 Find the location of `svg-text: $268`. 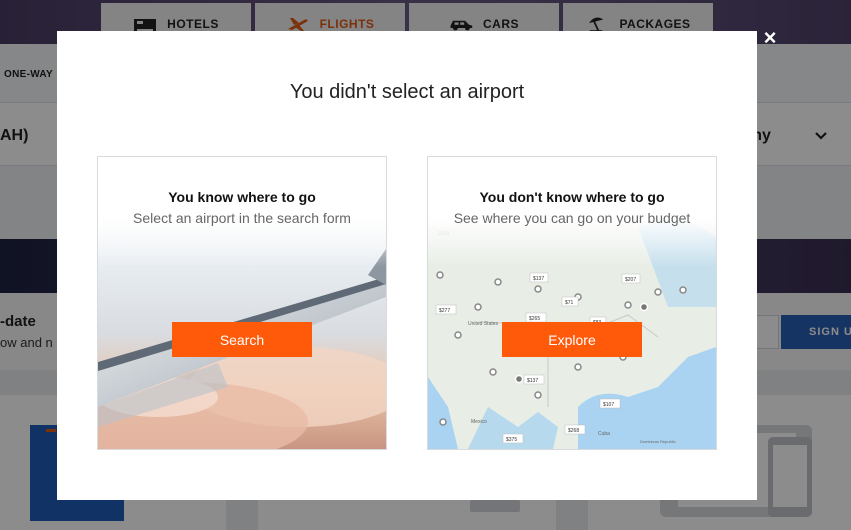

svg-text: $268 is located at coordinates (573, 431).